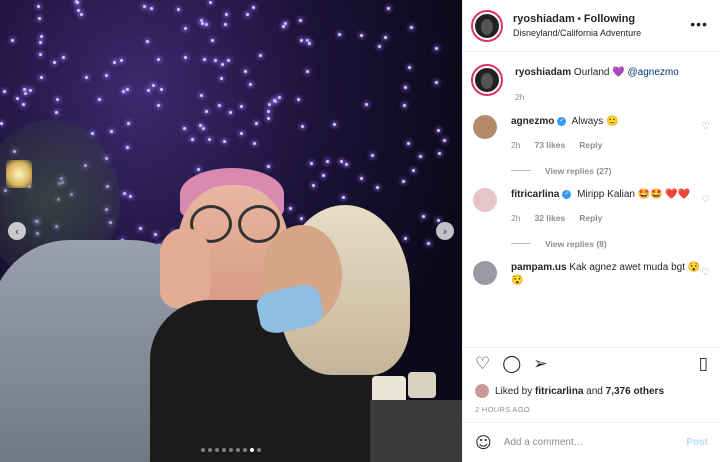  Describe the element at coordinates (610, 244) in the screenshot. I see `view-replies-button: View replies (8)` at that location.